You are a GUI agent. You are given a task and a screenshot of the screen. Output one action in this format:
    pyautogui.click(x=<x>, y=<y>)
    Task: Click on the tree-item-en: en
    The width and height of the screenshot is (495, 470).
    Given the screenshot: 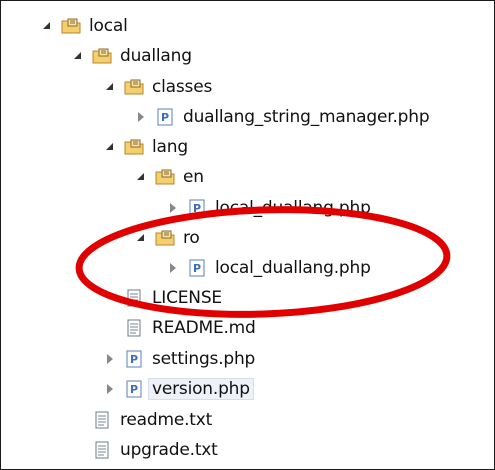 What is the action you would take?
    pyautogui.click(x=169, y=177)
    